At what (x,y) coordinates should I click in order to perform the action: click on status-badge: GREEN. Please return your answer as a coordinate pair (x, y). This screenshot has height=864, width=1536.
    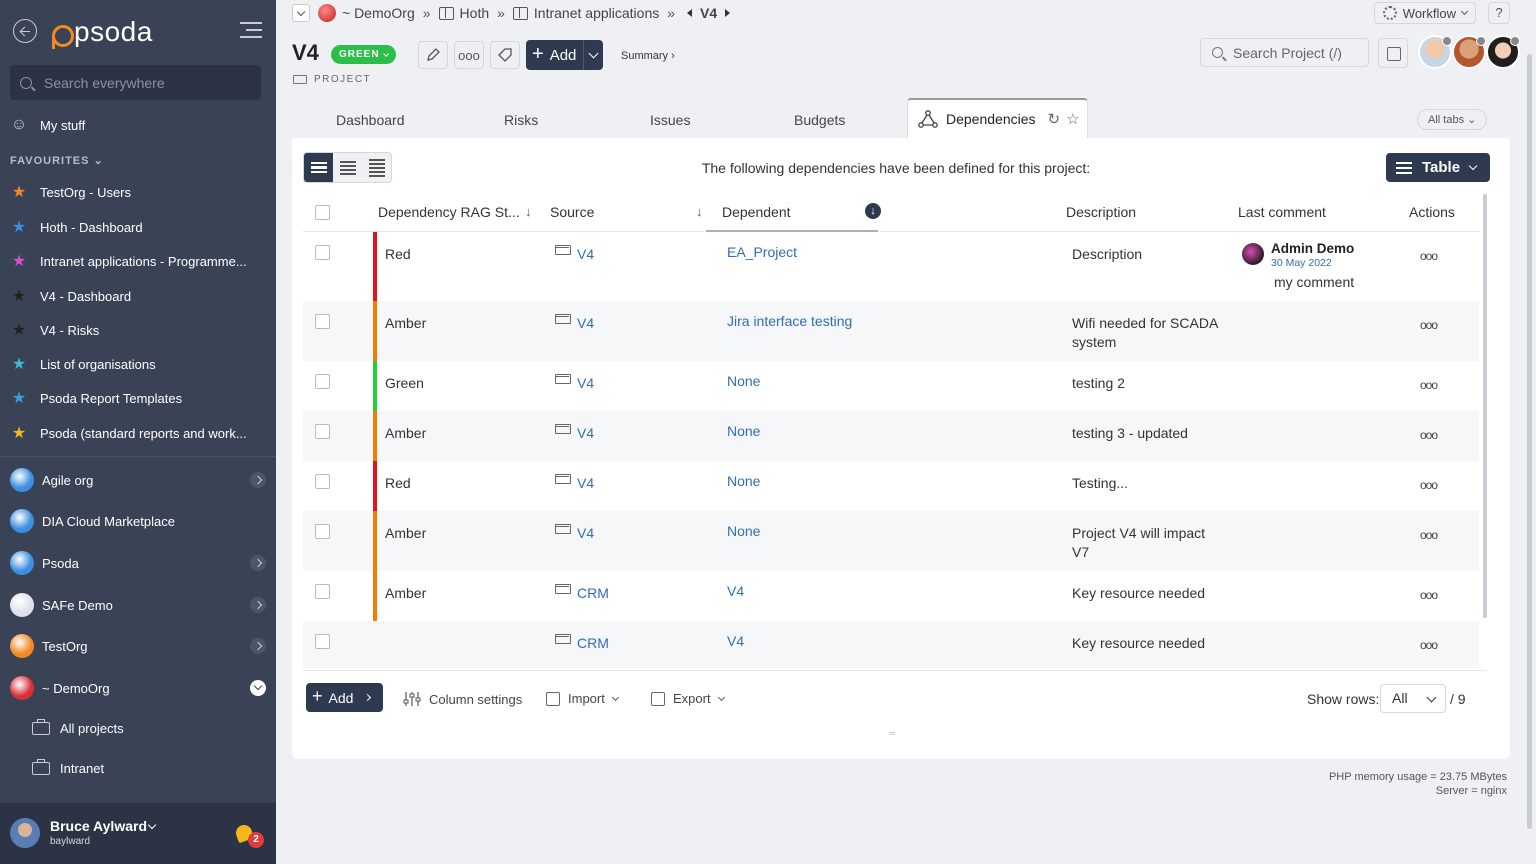
    Looking at the image, I should click on (363, 54).